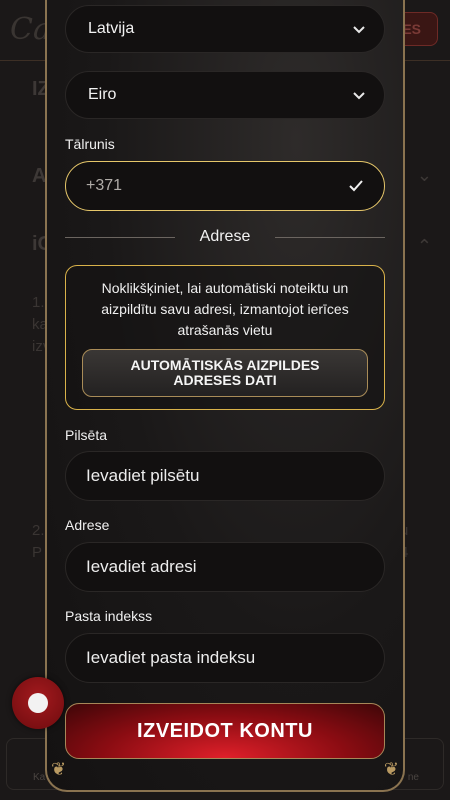  I want to click on live-chat-button, so click(38, 703).